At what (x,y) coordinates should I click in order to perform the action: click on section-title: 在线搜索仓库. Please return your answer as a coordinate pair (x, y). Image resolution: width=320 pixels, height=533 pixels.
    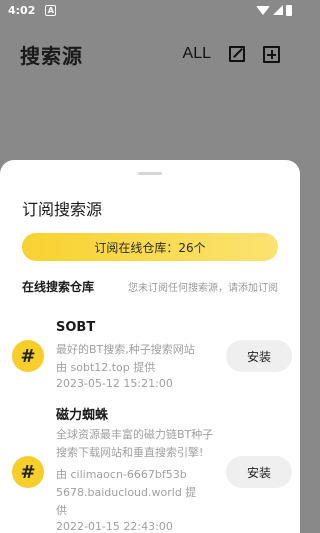
    Looking at the image, I should click on (58, 287).